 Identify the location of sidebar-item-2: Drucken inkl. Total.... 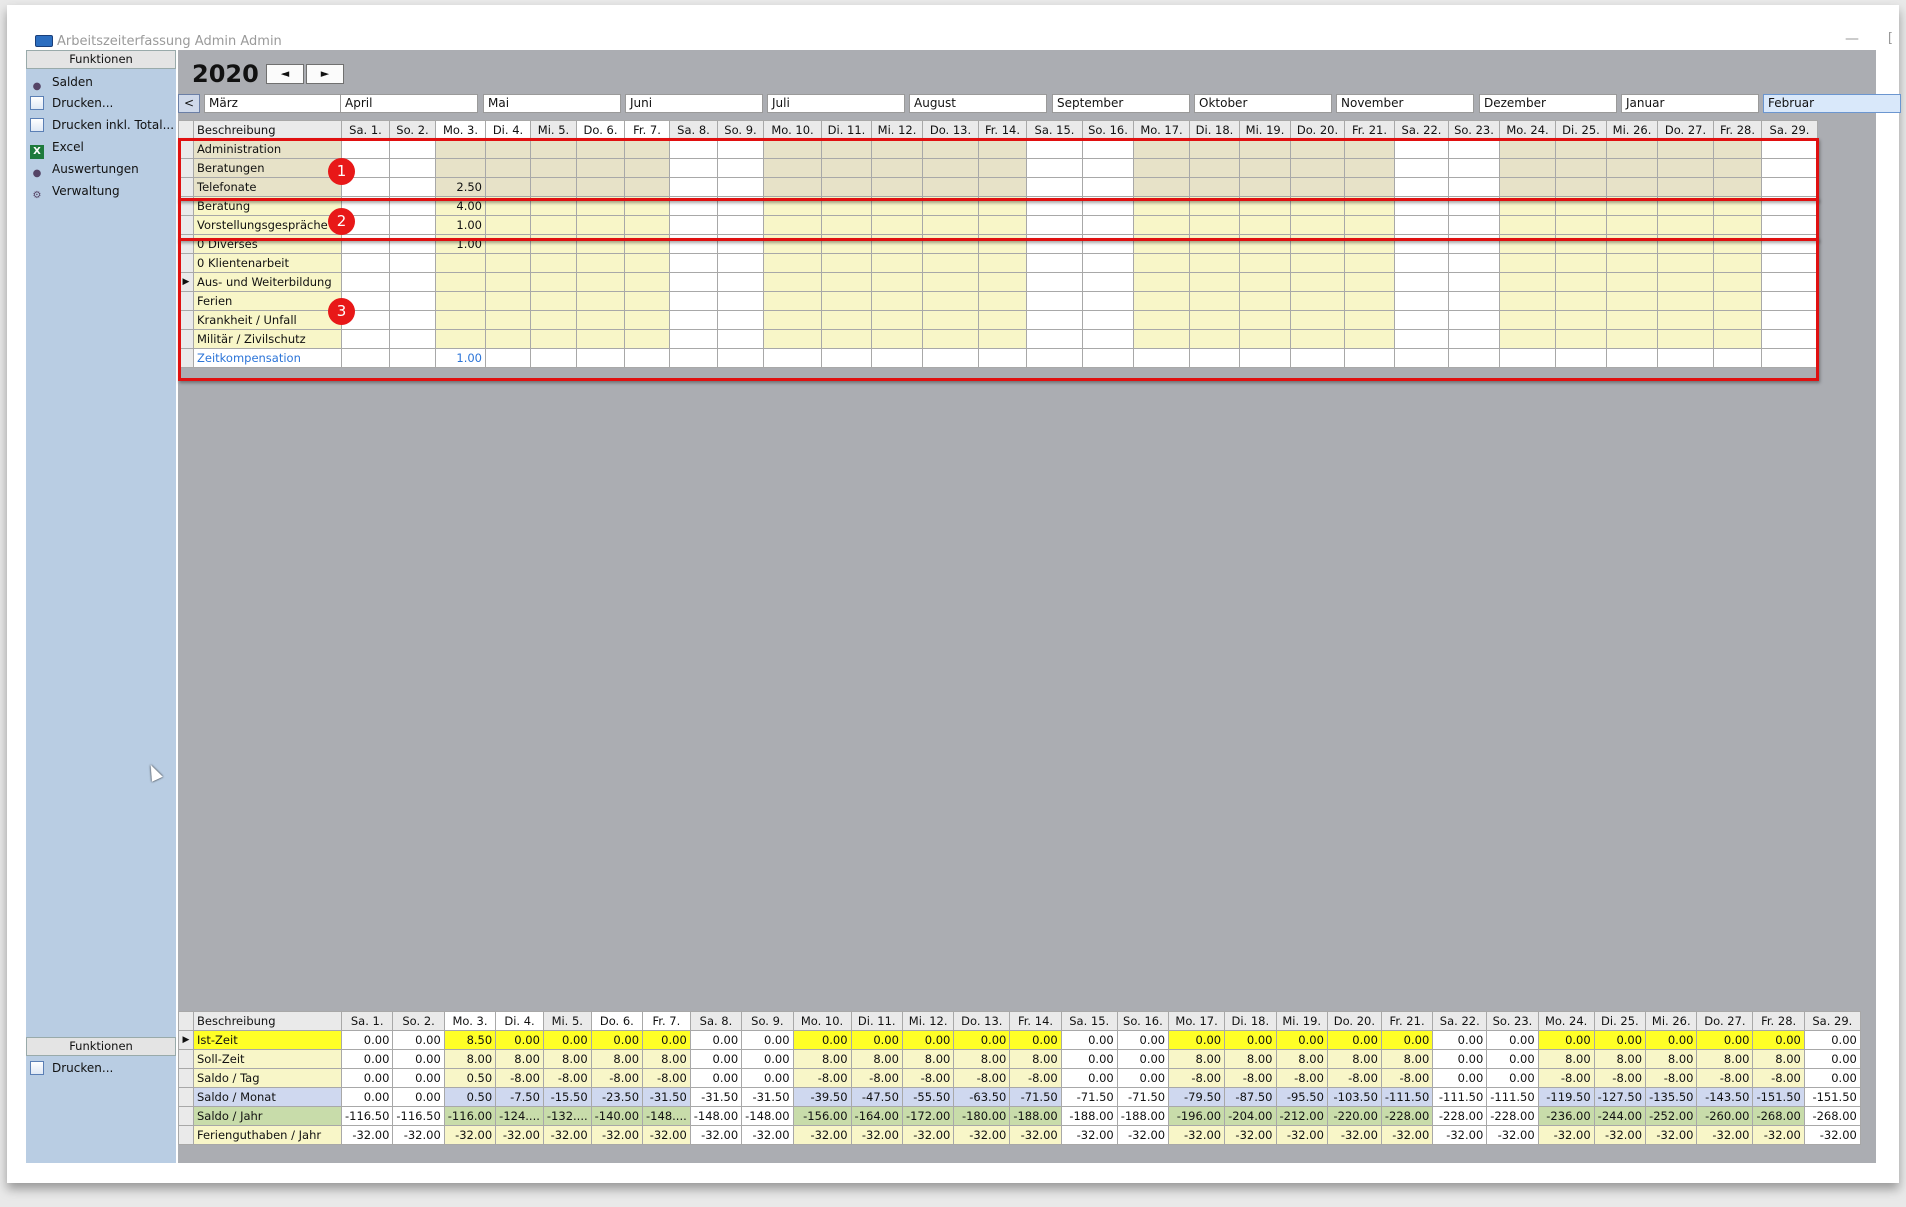
(102, 125).